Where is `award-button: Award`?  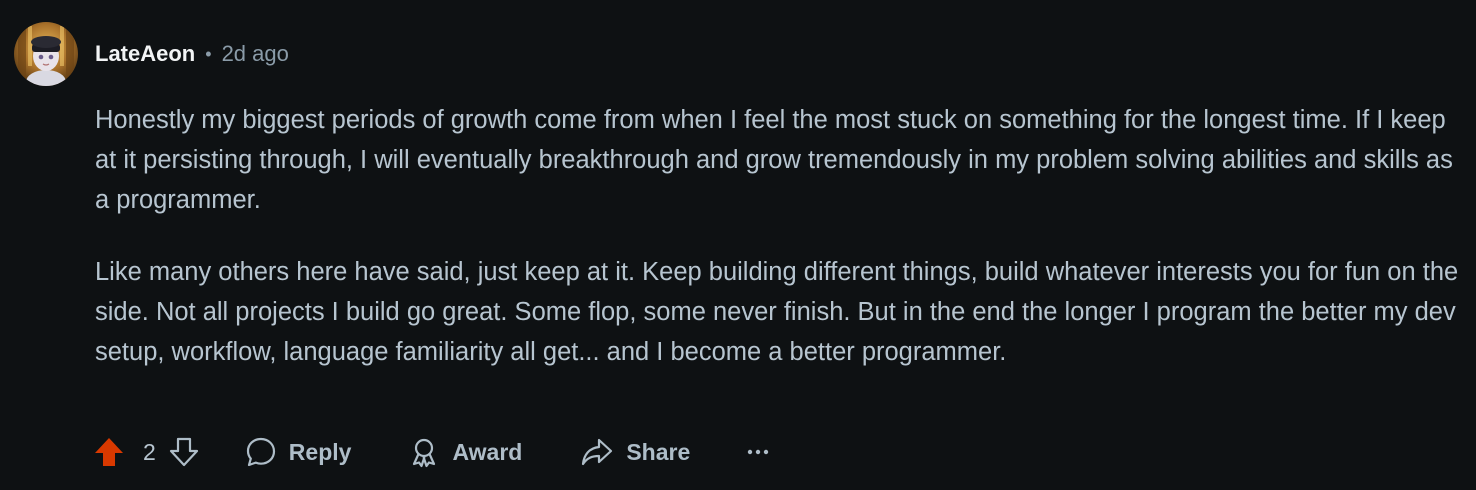 award-button: Award is located at coordinates (465, 452).